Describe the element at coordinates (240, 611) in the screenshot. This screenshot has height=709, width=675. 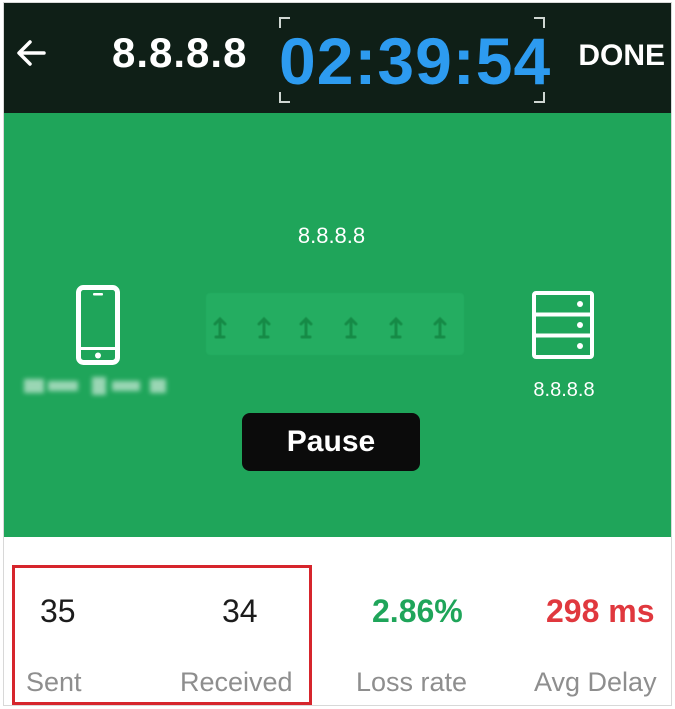
I see `received-count: 34` at that location.